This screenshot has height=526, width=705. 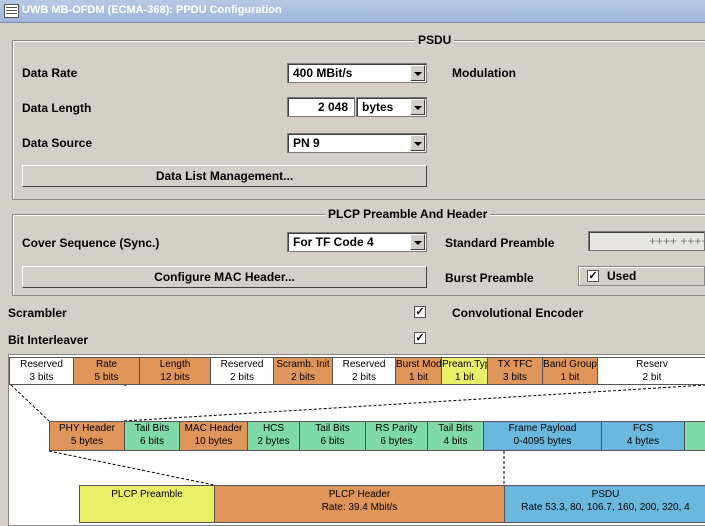 What do you see at coordinates (489, 278) in the screenshot?
I see `burst-preamble-label: Burst Preamble` at bounding box center [489, 278].